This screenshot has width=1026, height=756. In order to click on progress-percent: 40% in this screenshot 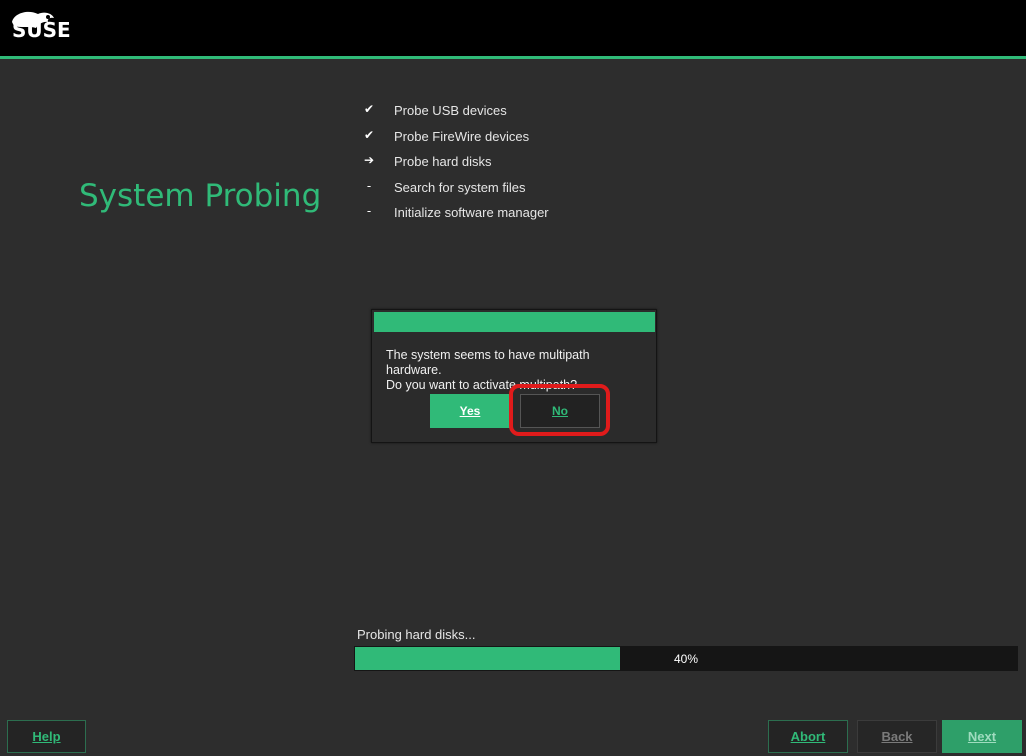, I will do `click(686, 658)`.